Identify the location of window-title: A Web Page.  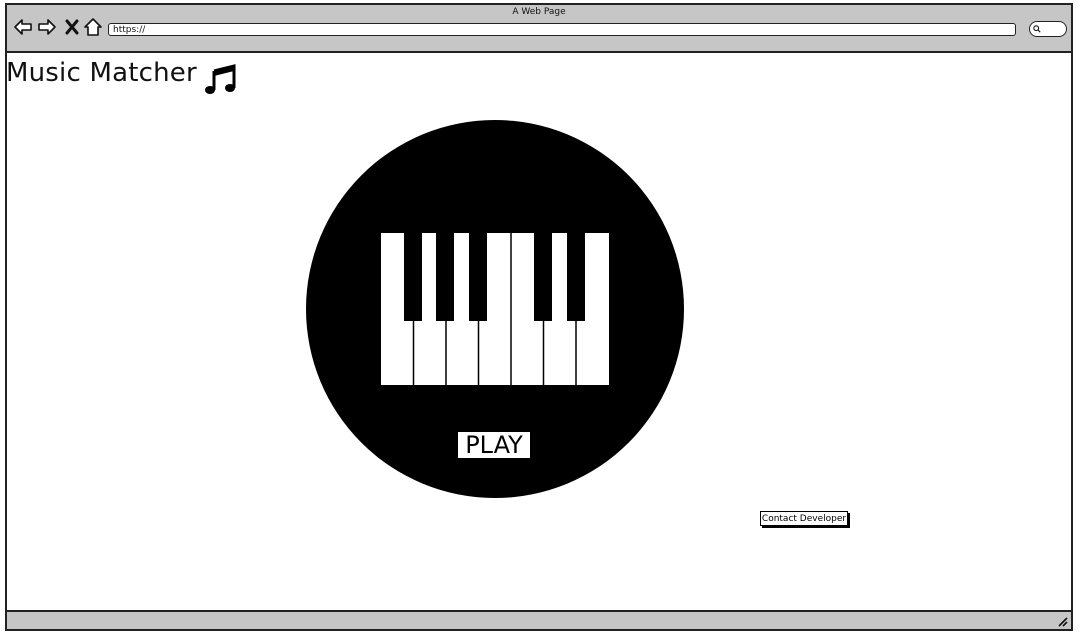
(539, 12).